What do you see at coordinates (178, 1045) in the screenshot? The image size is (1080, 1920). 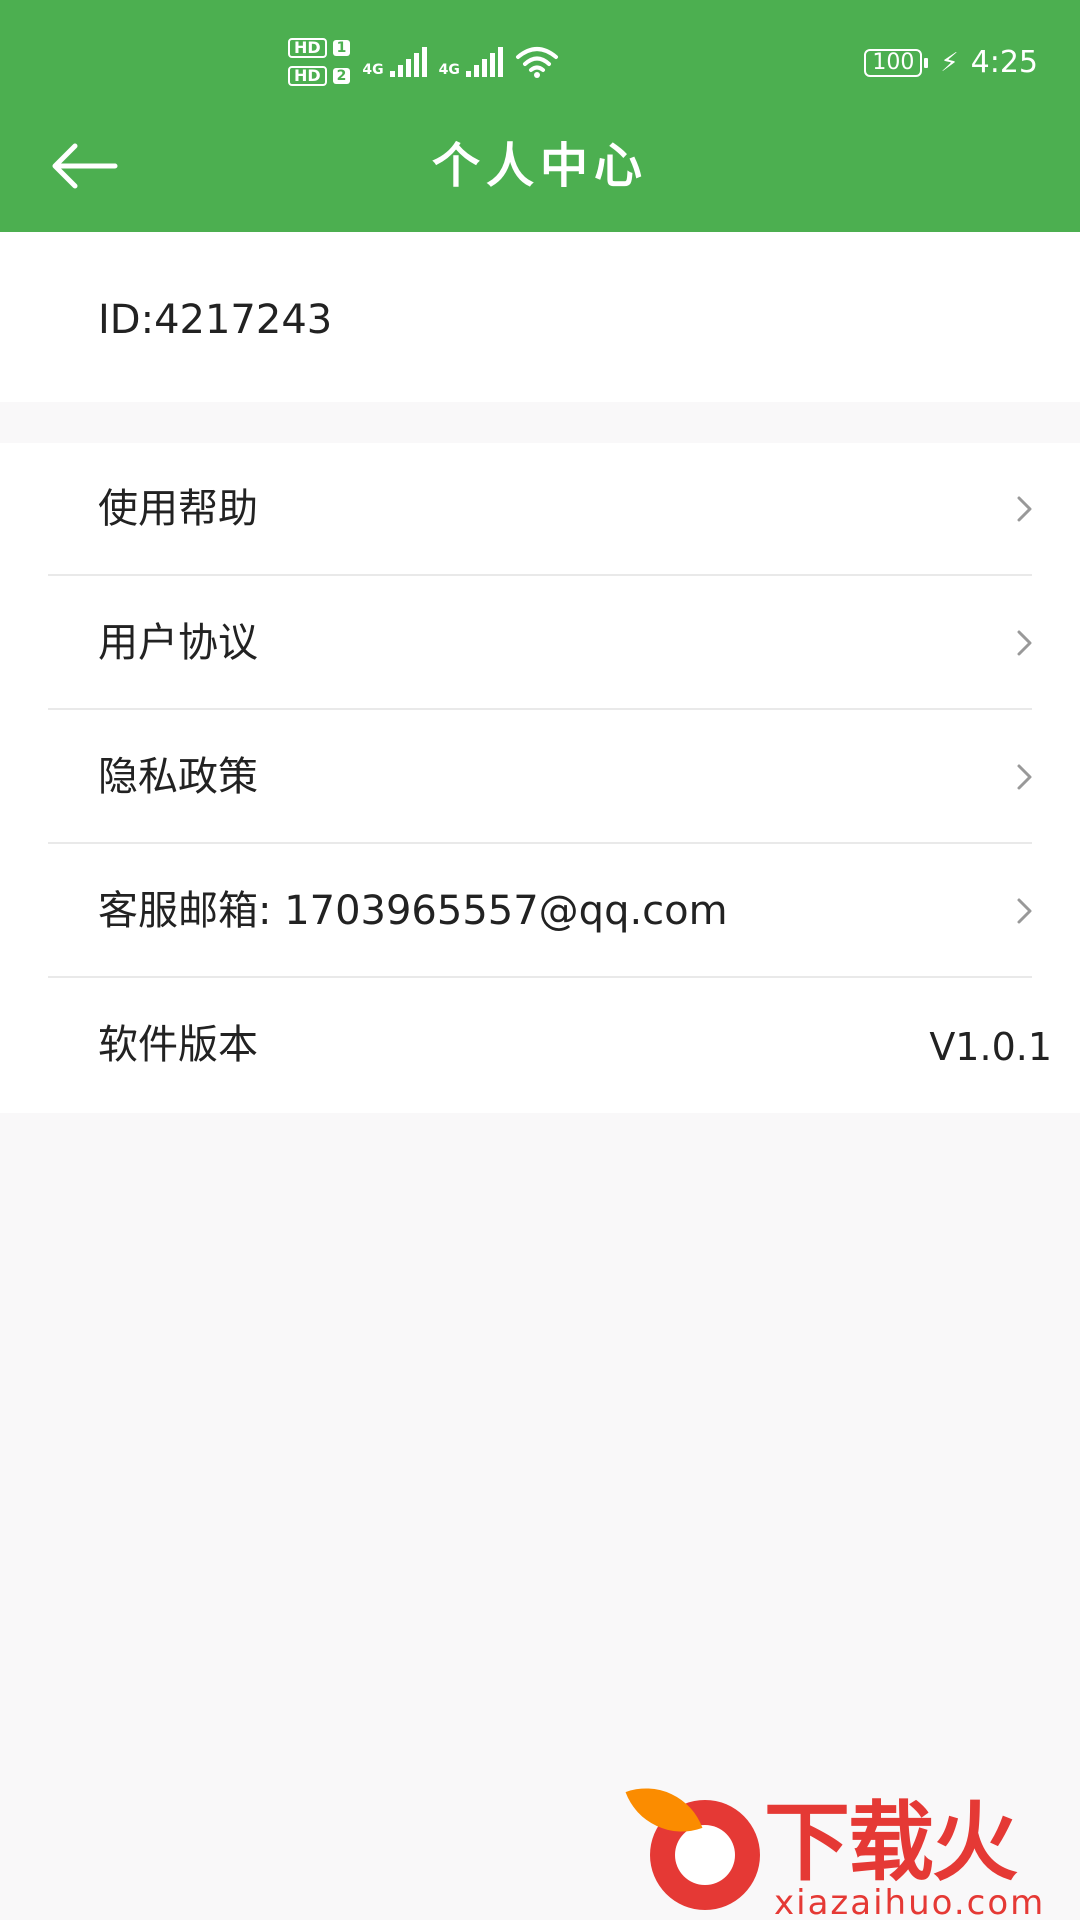 I see `menu-item-label: 软件版本` at bounding box center [178, 1045].